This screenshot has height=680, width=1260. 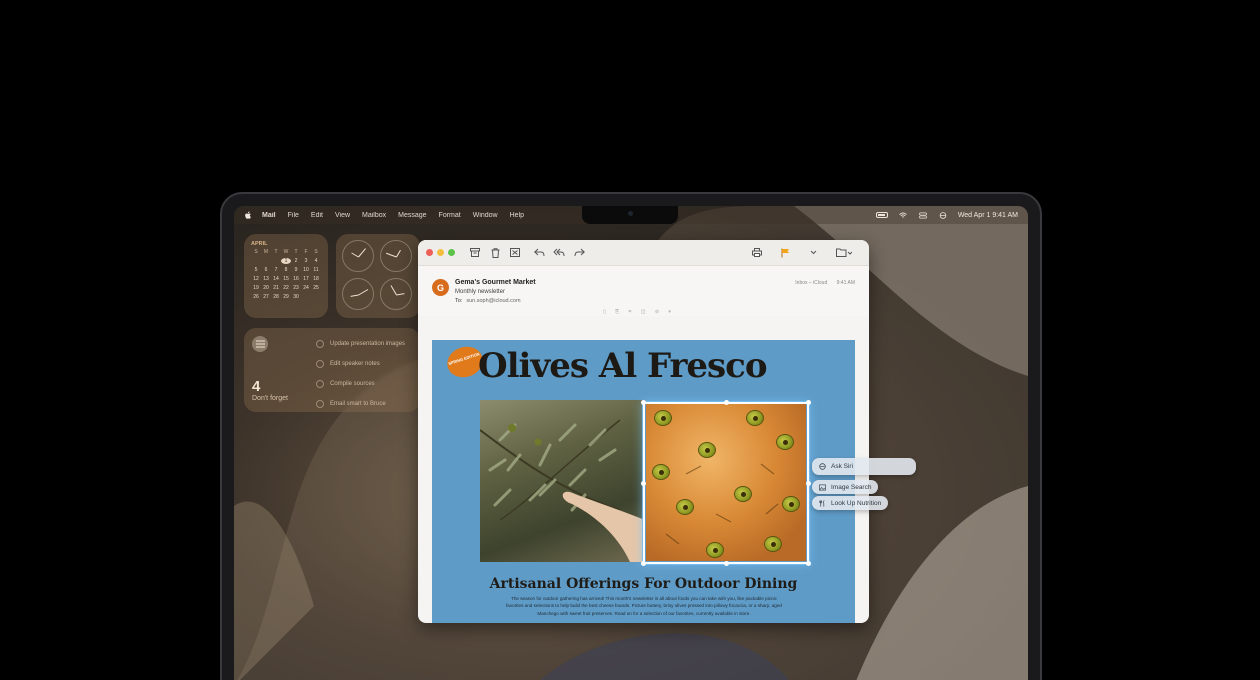 What do you see at coordinates (266, 270) in the screenshot?
I see `calendar-day: 6` at bounding box center [266, 270].